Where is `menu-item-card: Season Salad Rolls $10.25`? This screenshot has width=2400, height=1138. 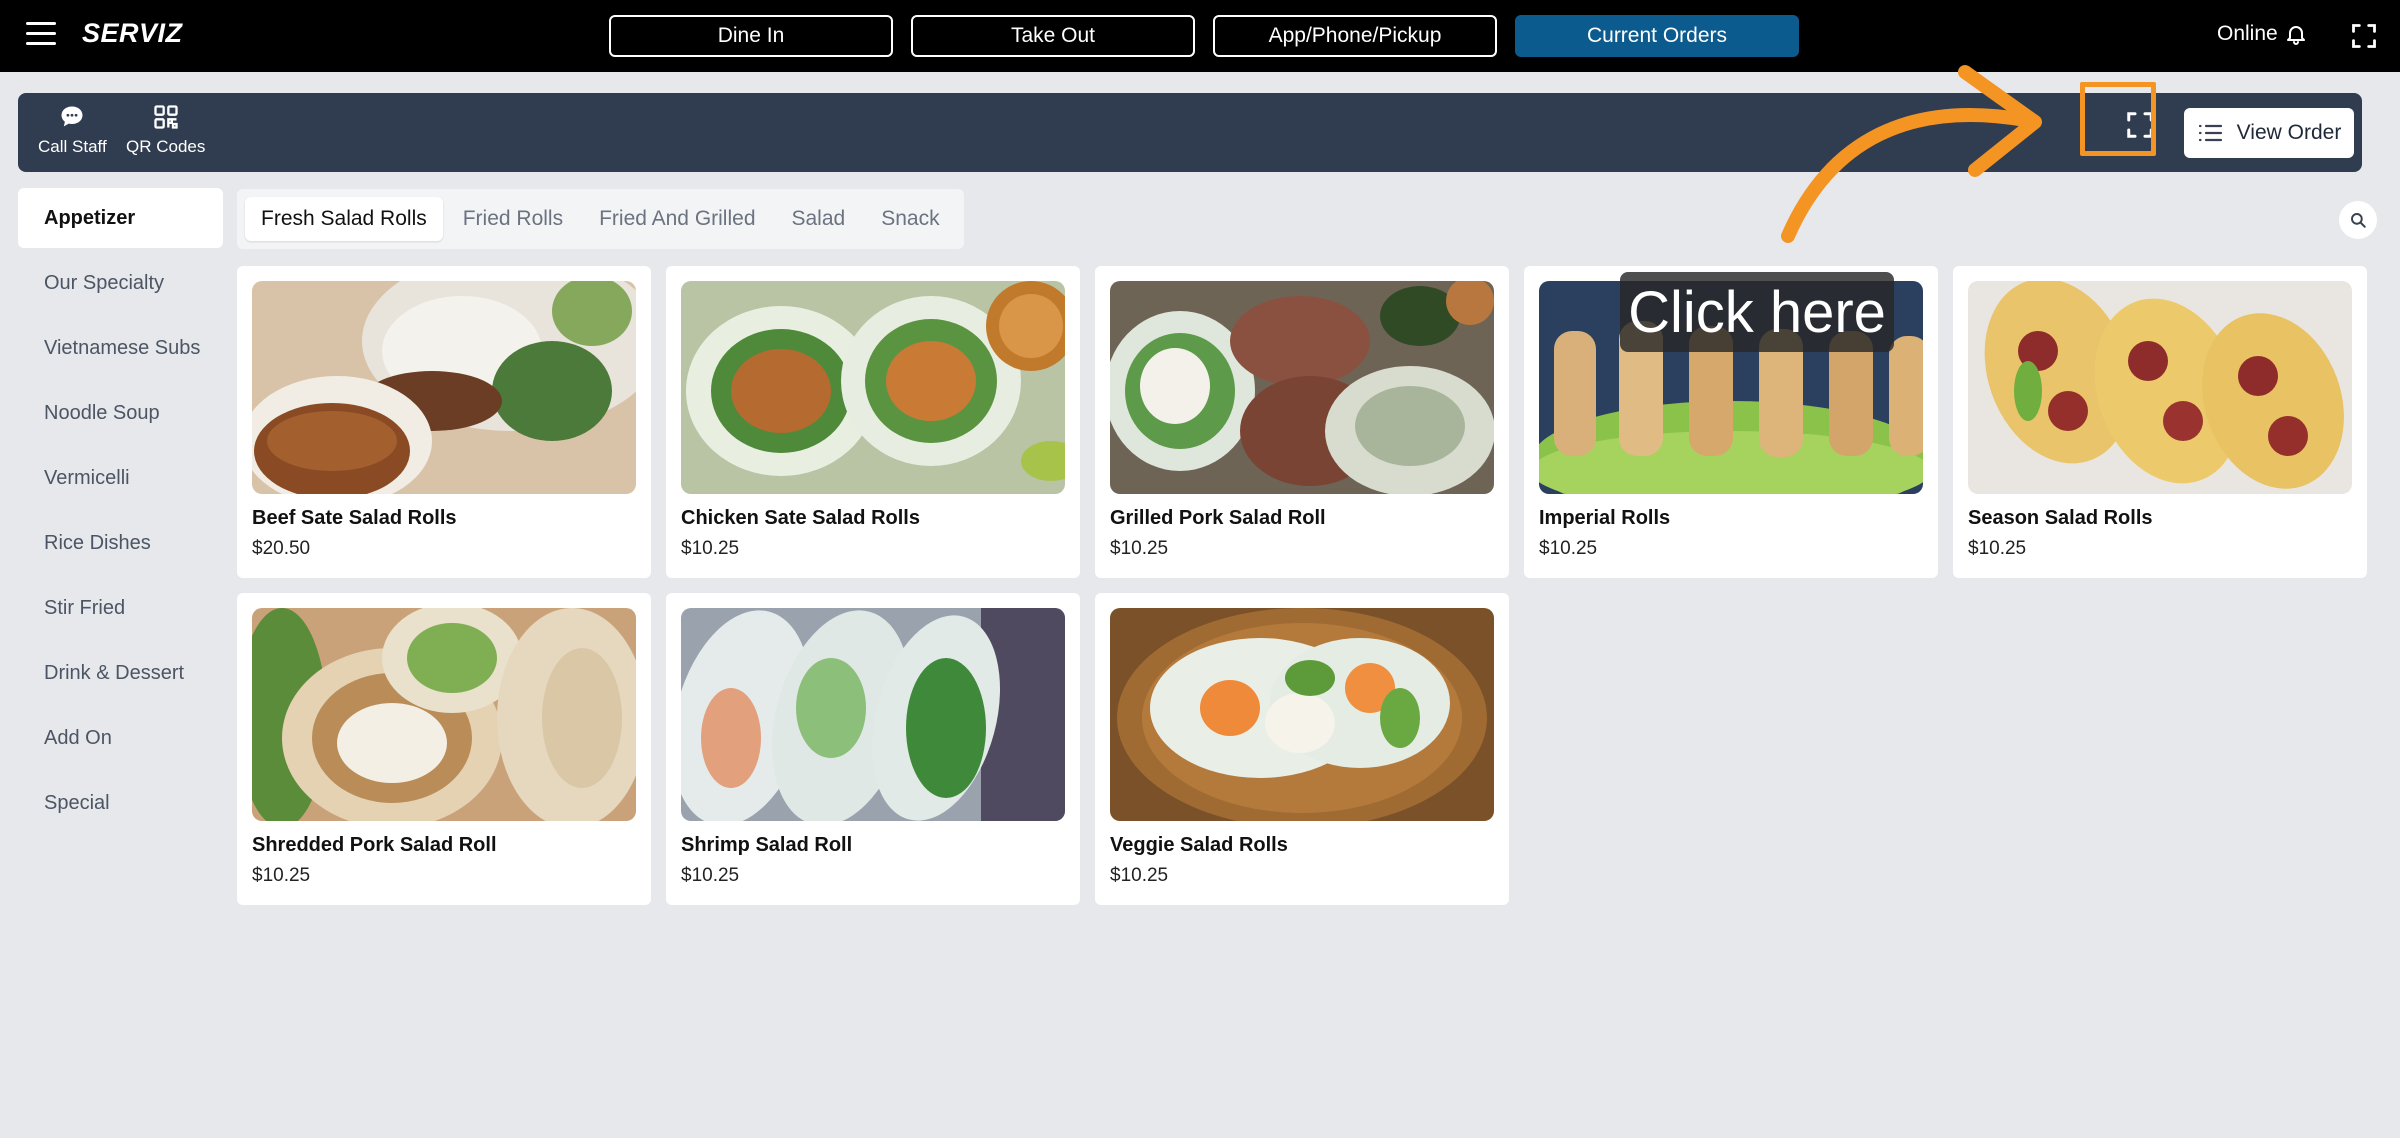
menu-item-card: Season Salad Rolls $10.25 is located at coordinates (2160, 422).